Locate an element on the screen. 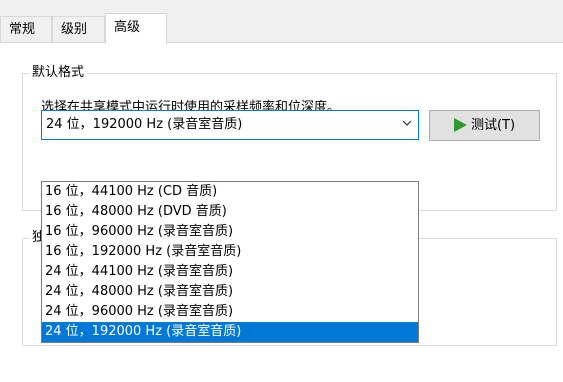 The width and height of the screenshot is (563, 382). format-option: 24 位，48000 Hz (录音室音质) is located at coordinates (230, 292).